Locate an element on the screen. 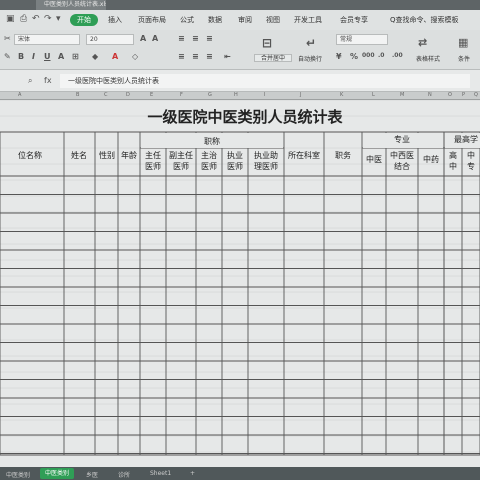 The width and height of the screenshot is (480, 480). conditional-format-icon: ▦ is located at coordinates (463, 42).